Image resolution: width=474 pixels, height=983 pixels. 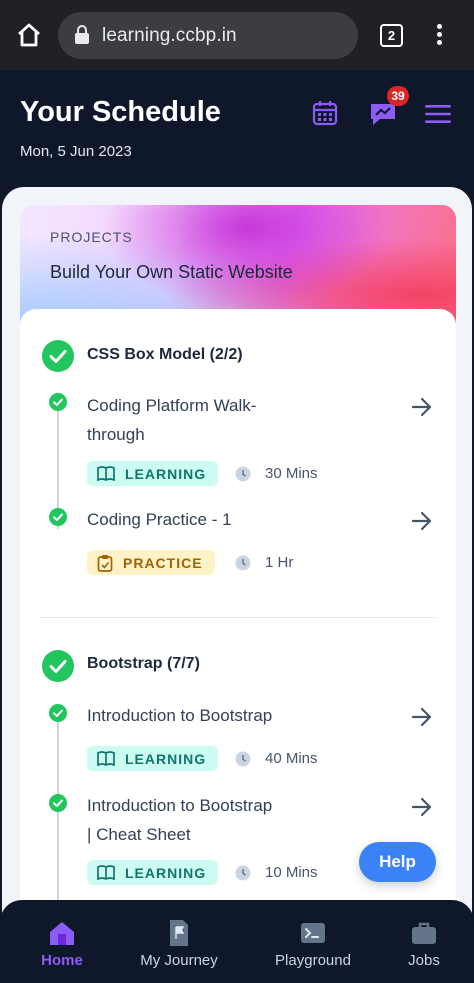 I want to click on menu-icon, so click(x=438, y=114).